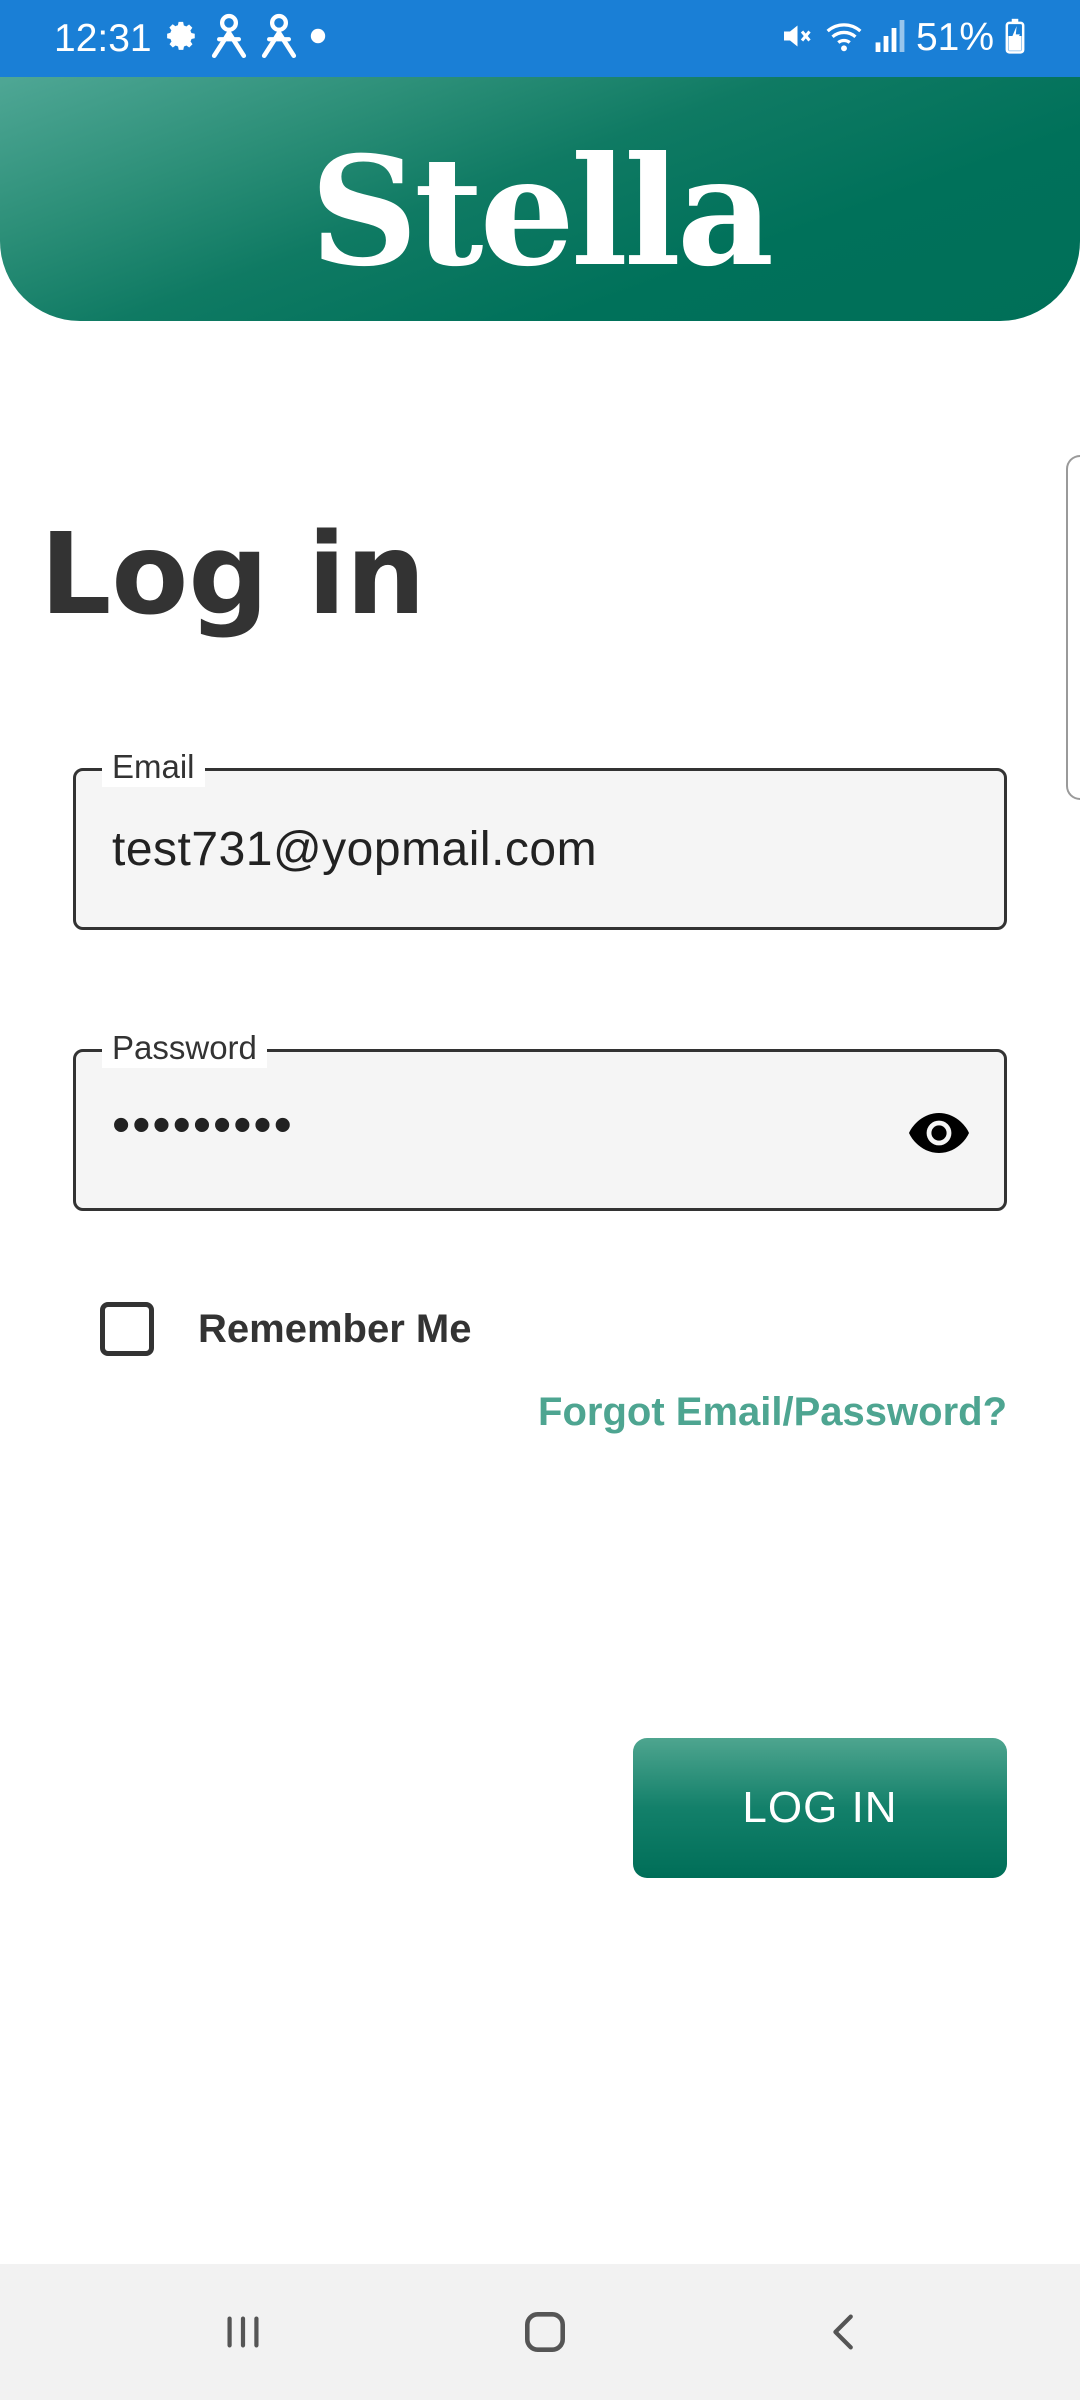 This screenshot has width=1080, height=2400. I want to click on page-title: Log in, so click(233, 575).